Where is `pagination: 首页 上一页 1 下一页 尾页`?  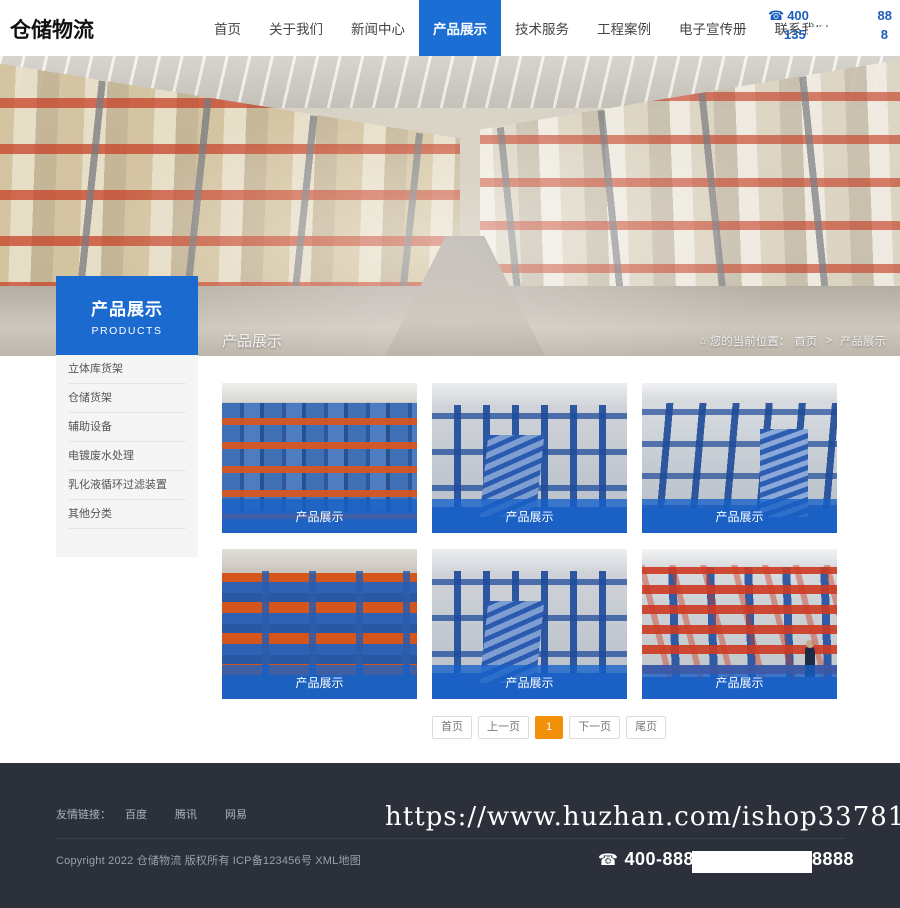 pagination: 首页 上一页 1 下一页 尾页 is located at coordinates (549, 727).